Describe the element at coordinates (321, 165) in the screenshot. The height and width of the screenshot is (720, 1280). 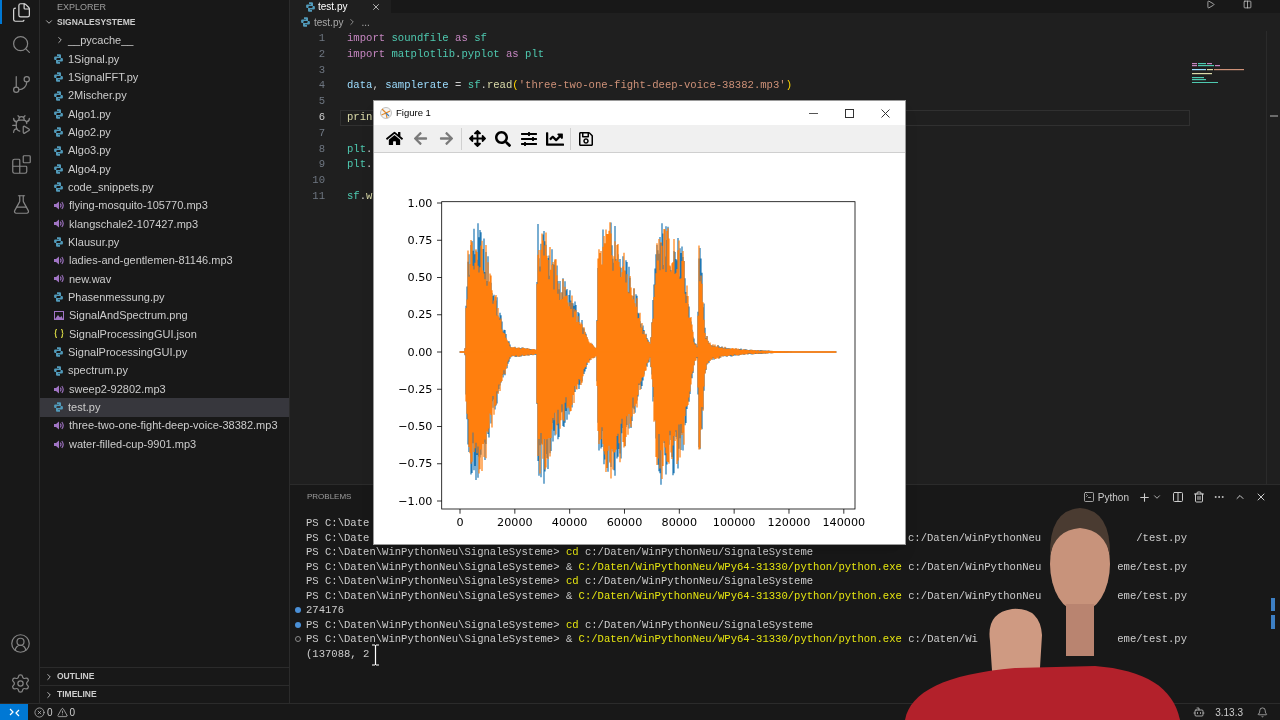
I see `line-number: 9` at that location.